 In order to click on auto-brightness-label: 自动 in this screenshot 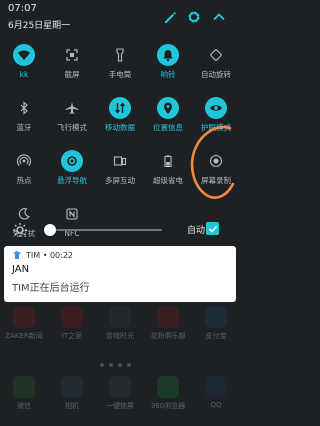, I will do `click(196, 231)`.